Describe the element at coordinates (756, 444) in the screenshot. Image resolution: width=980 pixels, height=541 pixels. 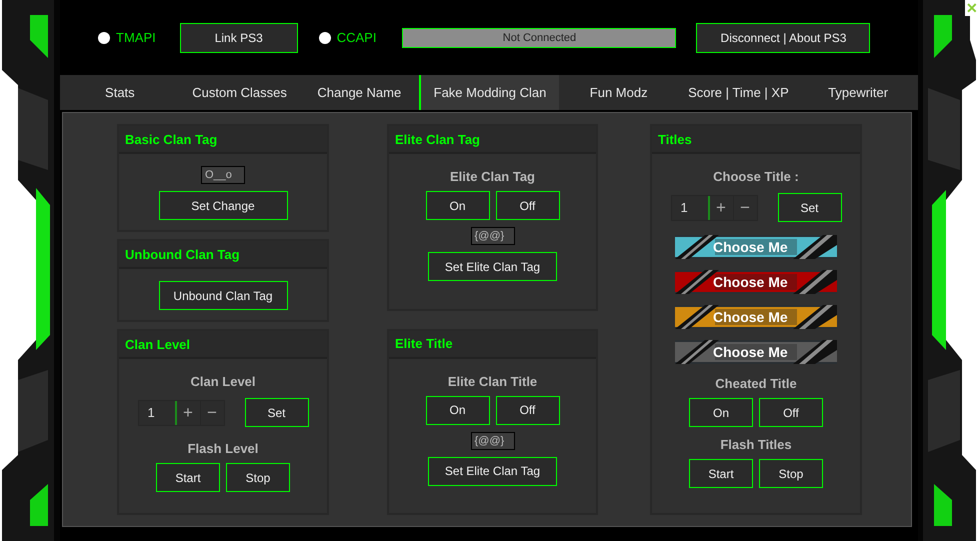
I see `section-label: Flash Titles` at that location.